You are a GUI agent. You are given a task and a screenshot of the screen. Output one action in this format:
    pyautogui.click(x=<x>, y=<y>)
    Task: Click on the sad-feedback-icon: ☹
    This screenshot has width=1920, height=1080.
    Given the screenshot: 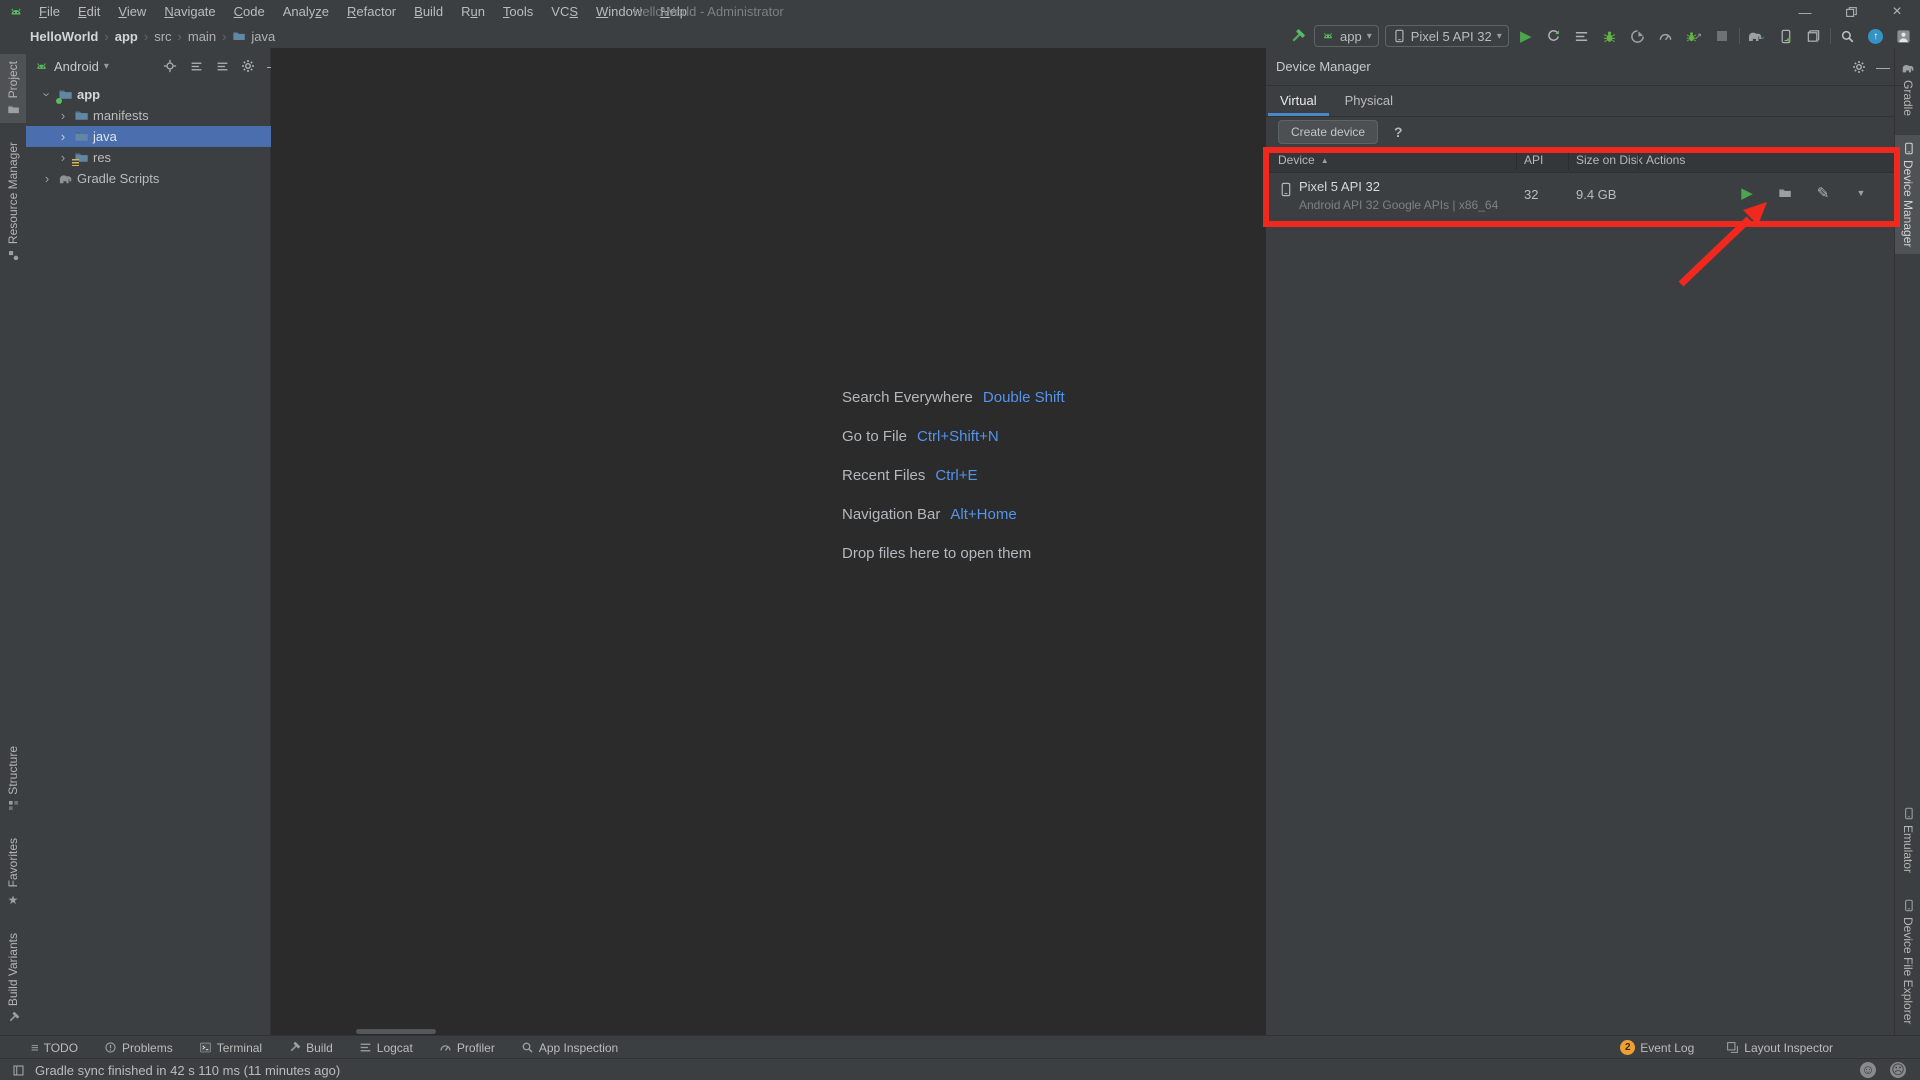 What is the action you would take?
    pyautogui.click(x=1898, y=1070)
    